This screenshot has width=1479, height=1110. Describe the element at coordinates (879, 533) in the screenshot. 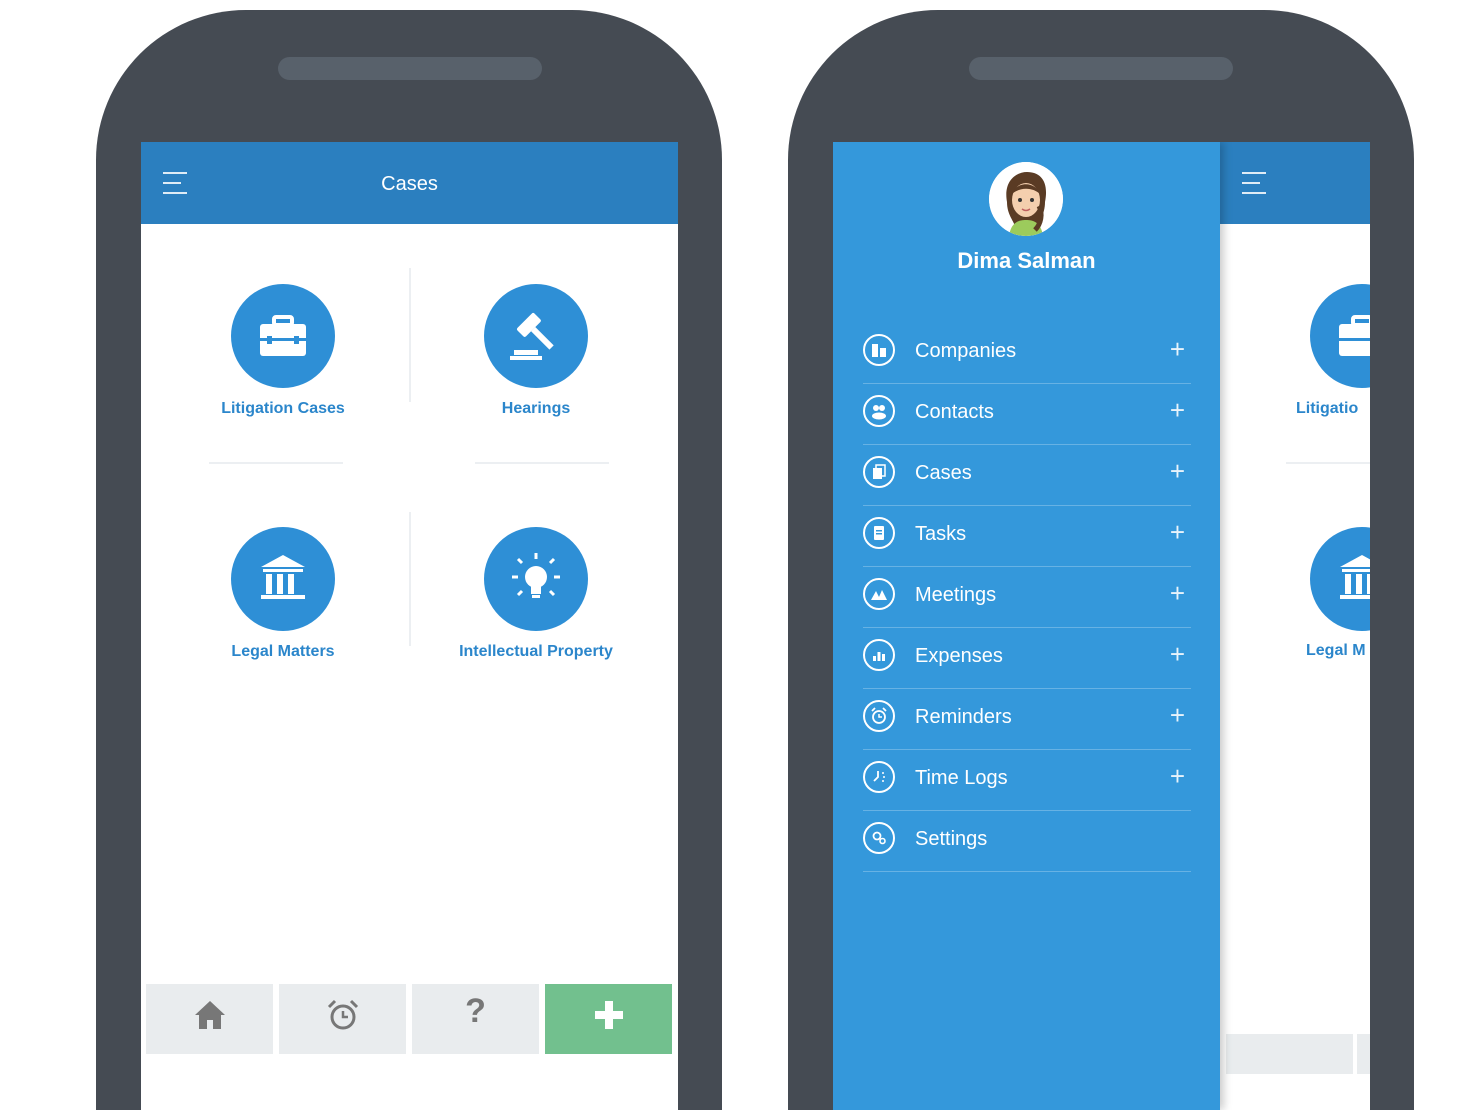

I see `tasks-icon` at that location.